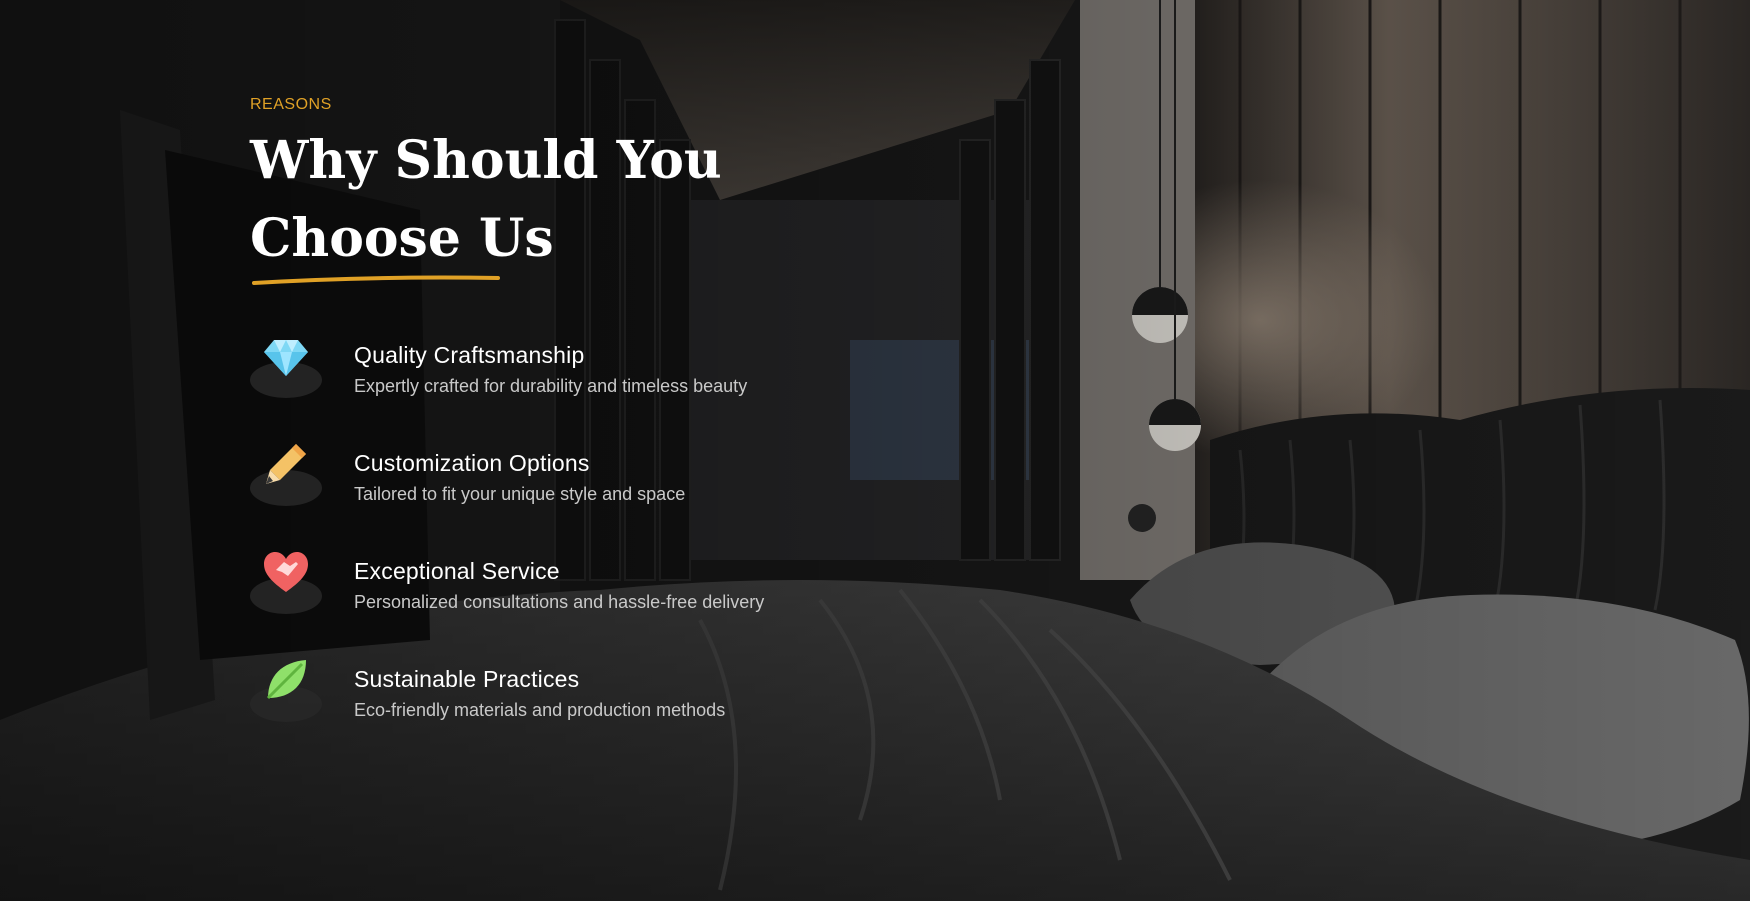 The height and width of the screenshot is (901, 1750). Describe the element at coordinates (376, 280) in the screenshot. I see `heading-underline` at that location.